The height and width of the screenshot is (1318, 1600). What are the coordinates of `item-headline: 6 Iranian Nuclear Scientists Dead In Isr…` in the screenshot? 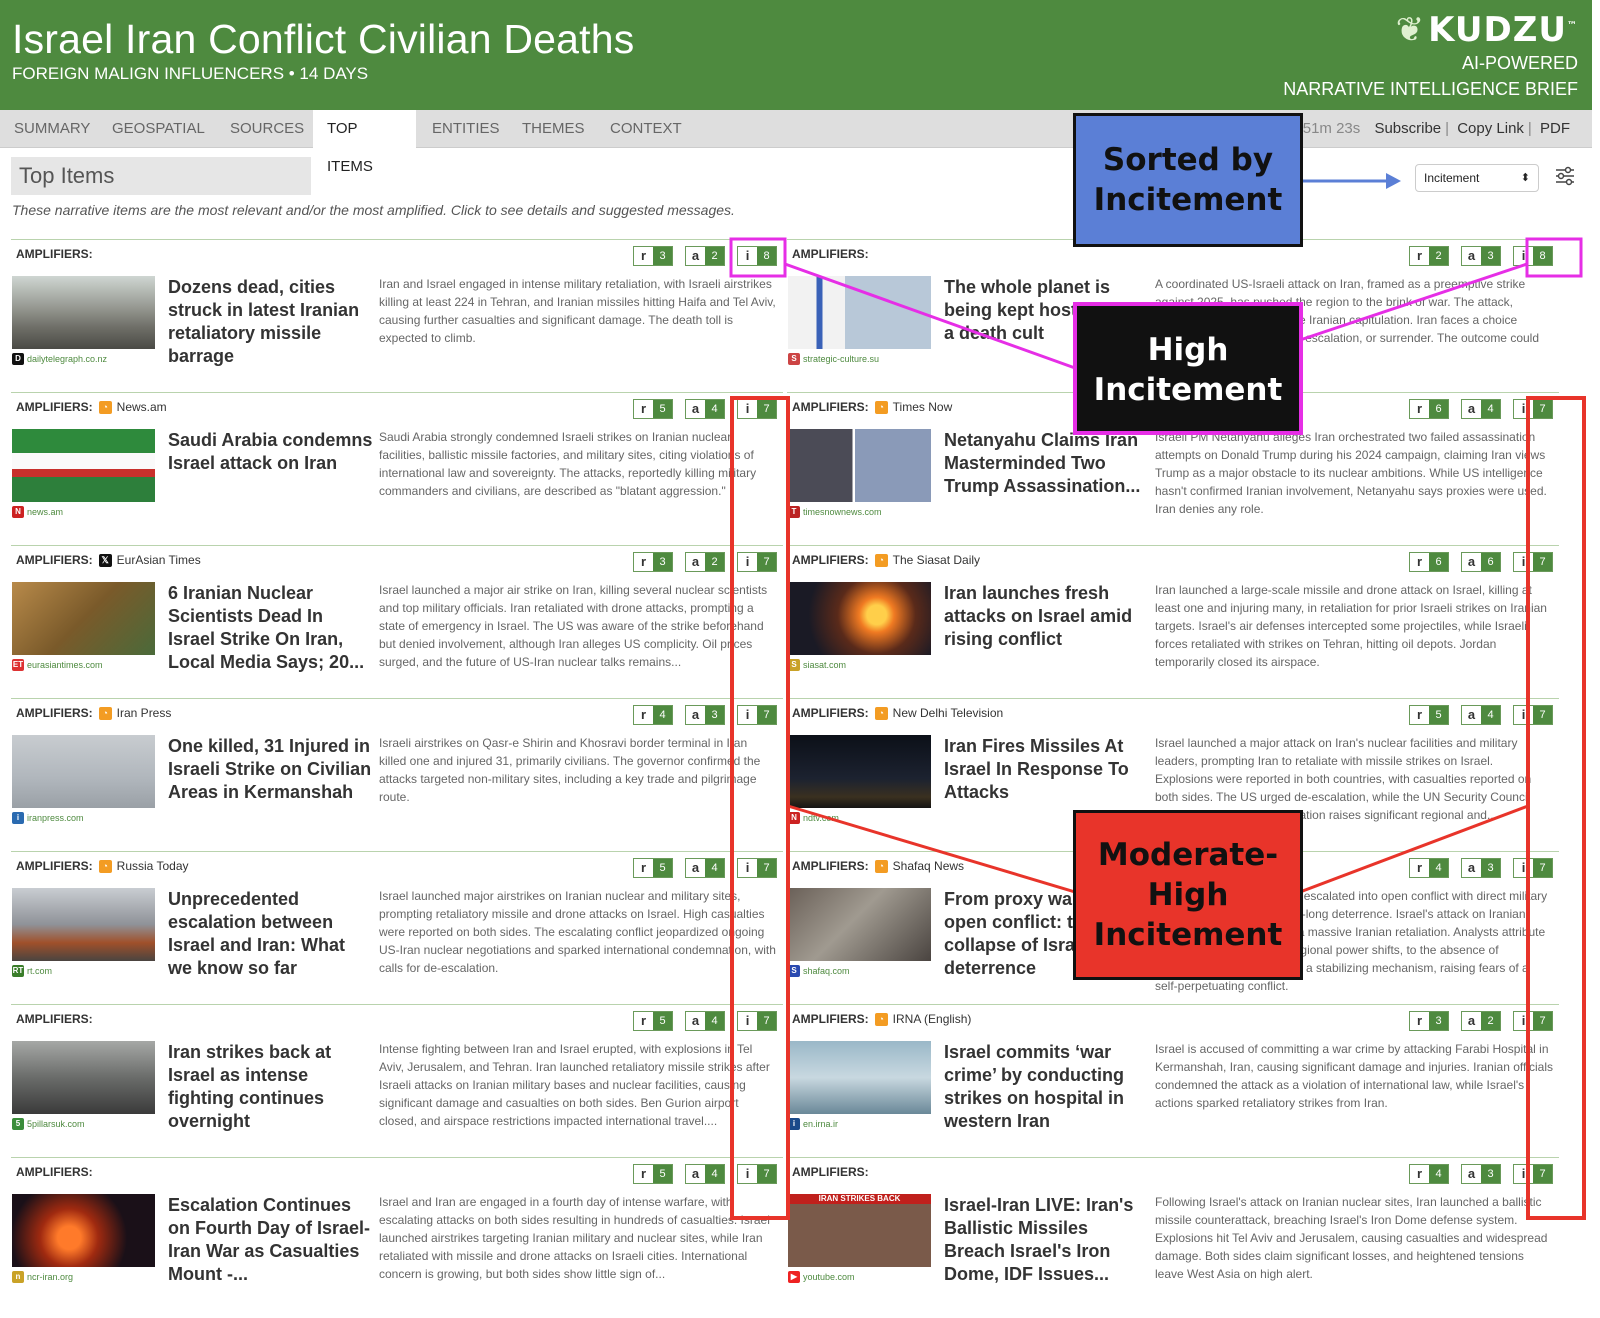 It's located at (270, 628).